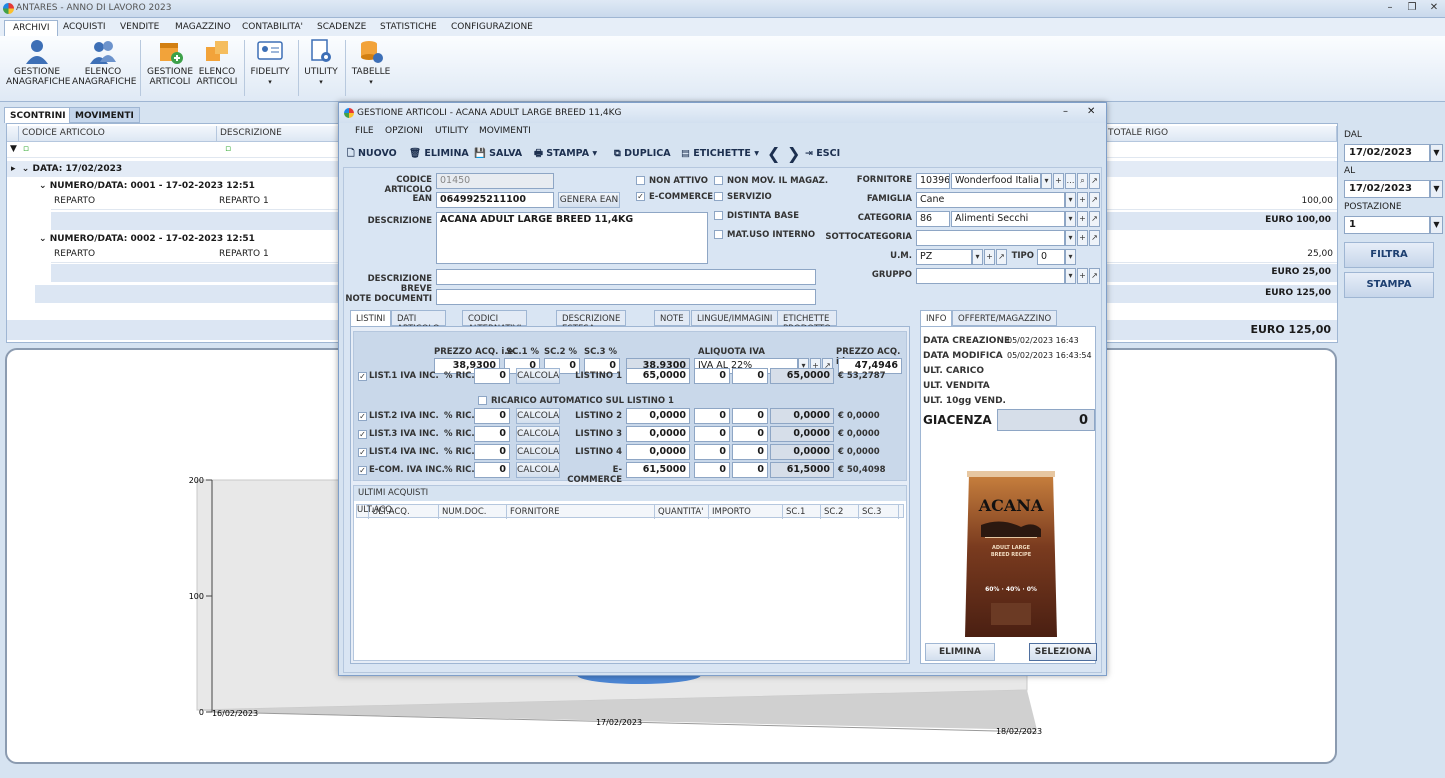 This screenshot has height=778, width=1445. What do you see at coordinates (589, 200) in the screenshot?
I see `genera-ean-button: GENERA EAN` at bounding box center [589, 200].